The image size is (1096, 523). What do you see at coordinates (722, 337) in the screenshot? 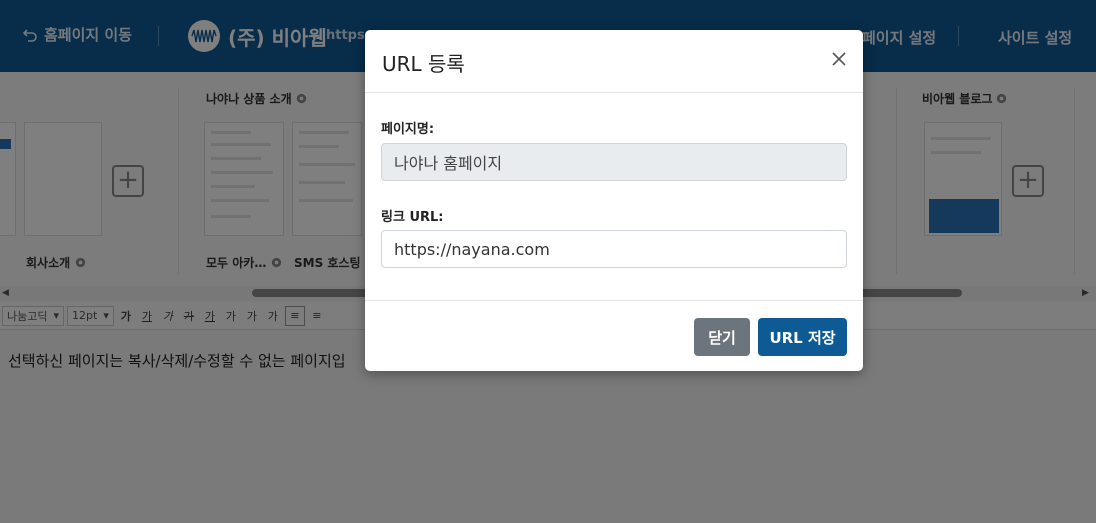
I see `close-button: 닫기` at bounding box center [722, 337].